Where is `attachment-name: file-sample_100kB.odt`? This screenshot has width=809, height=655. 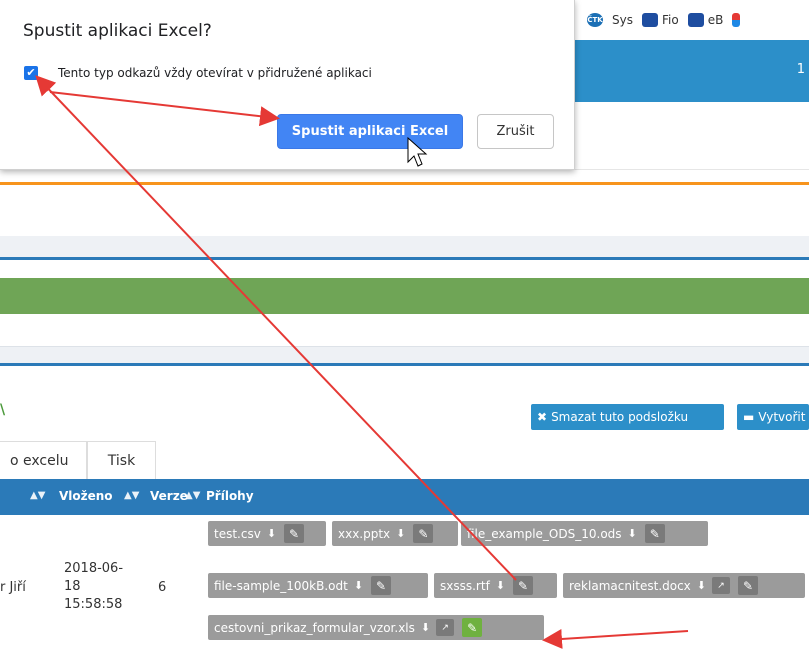 attachment-name: file-sample_100kB.odt is located at coordinates (281, 586).